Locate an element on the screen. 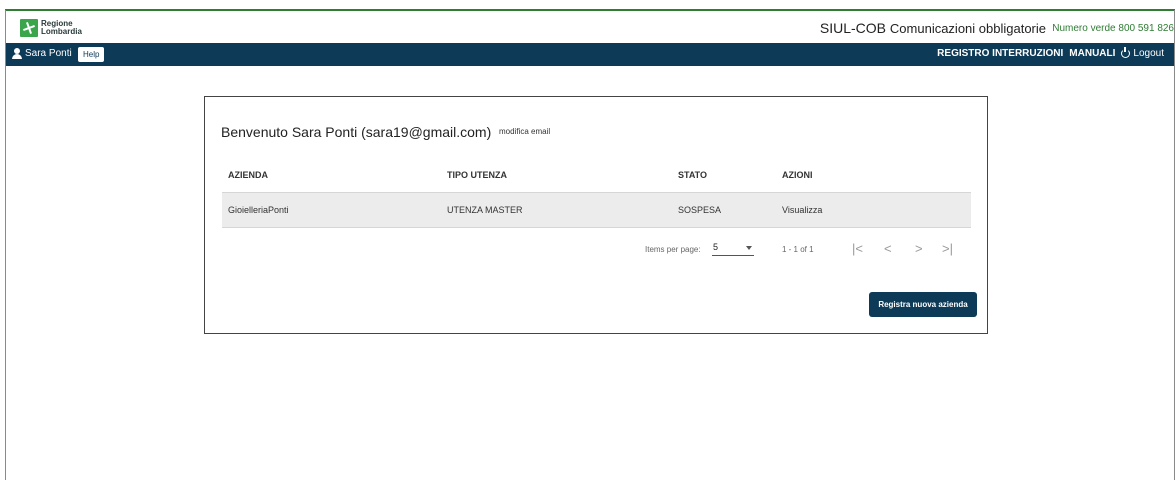 Image resolution: width=1175 pixels, height=480 pixels. logout-link: Logout is located at coordinates (1142, 53).